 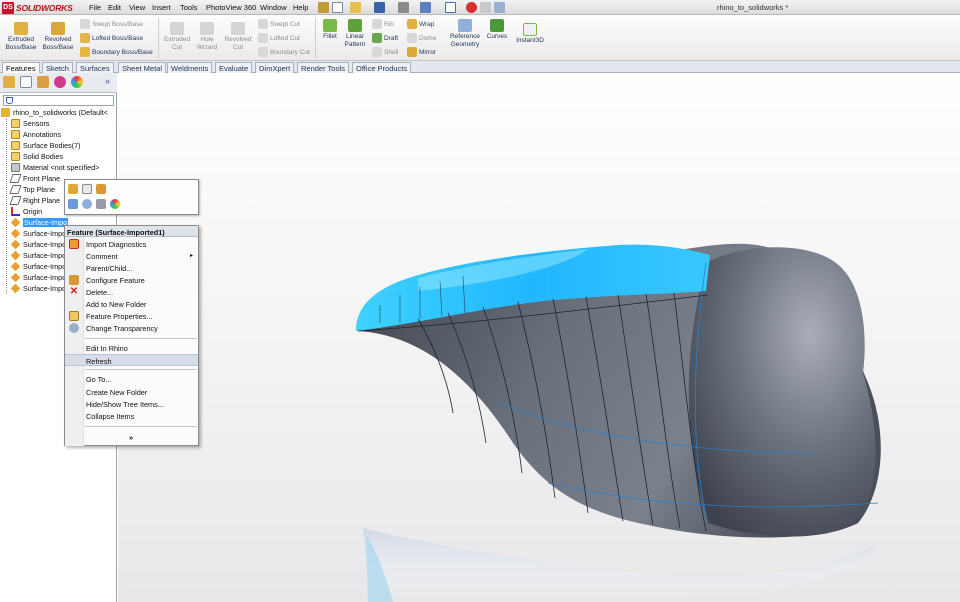 What do you see at coordinates (95, 67) in the screenshot?
I see `tab-surfaces: Surfaces` at bounding box center [95, 67].